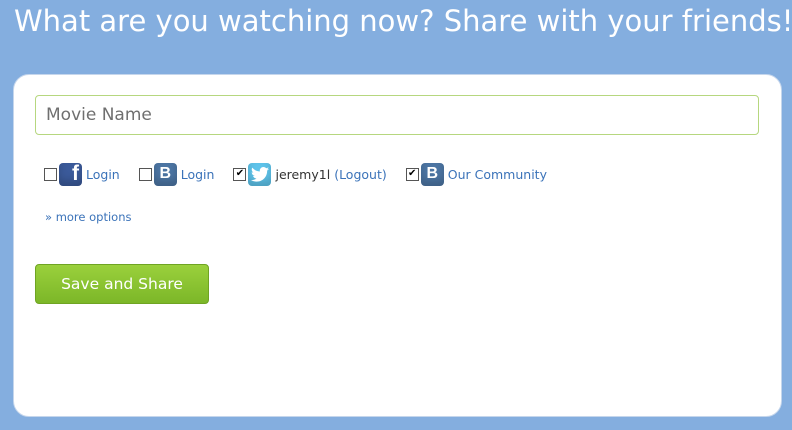 This screenshot has height=430, width=792. Describe the element at coordinates (412, 174) in the screenshot. I see `vk-community-checkbox: ✔` at that location.